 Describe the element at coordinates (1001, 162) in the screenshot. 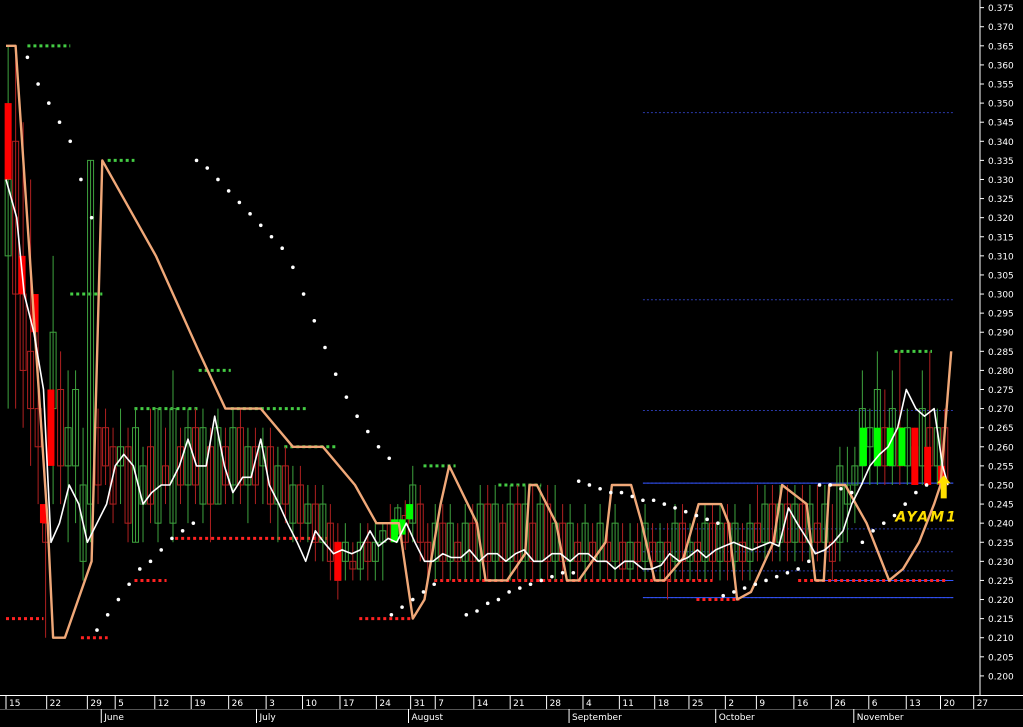

I see `y-tick-label: 0.335` at that location.